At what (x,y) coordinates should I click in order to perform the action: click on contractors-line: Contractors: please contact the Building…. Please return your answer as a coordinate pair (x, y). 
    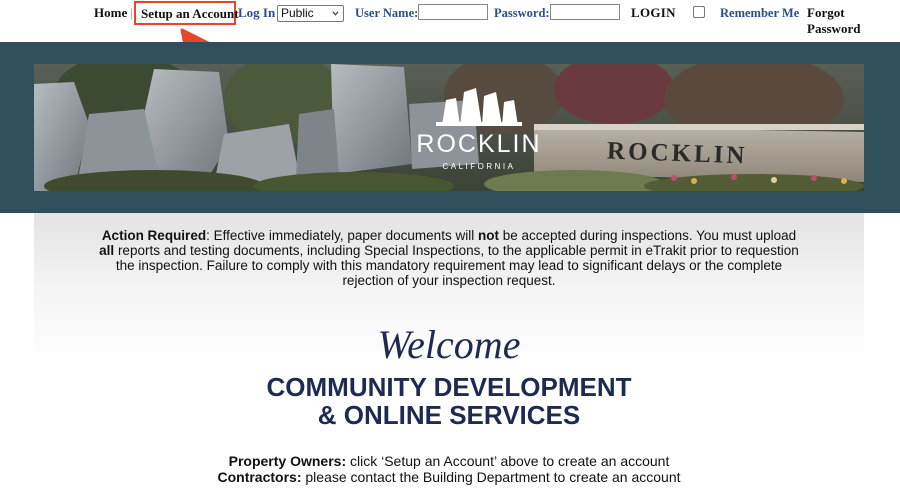
    Looking at the image, I should click on (449, 477).